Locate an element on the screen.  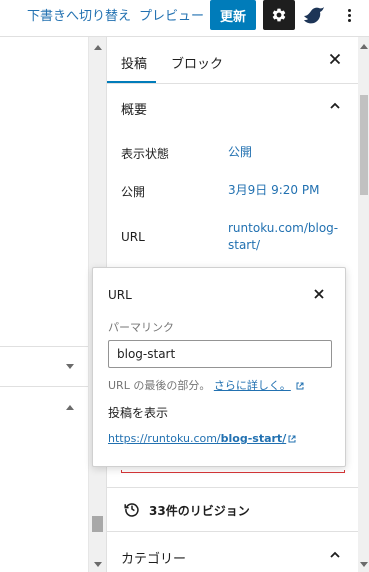
visibility-value-link: 公開 is located at coordinates (240, 152).